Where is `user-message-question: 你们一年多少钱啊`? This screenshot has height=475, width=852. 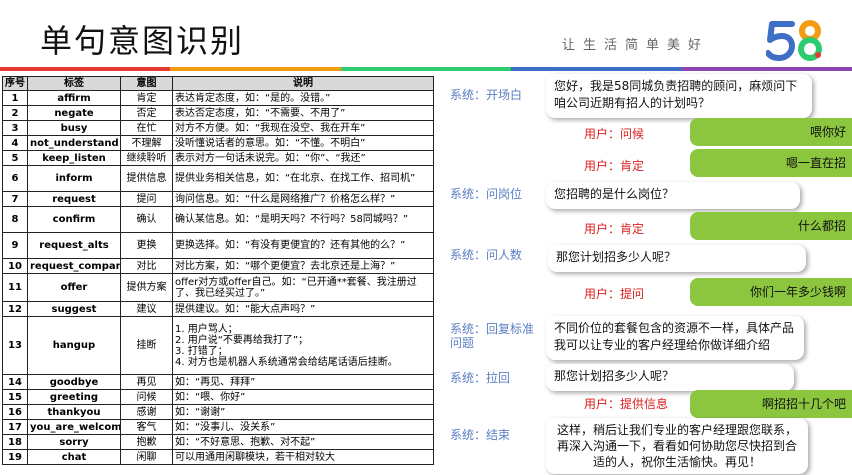 user-message-question: 你们一年多少钱啊 is located at coordinates (771, 292).